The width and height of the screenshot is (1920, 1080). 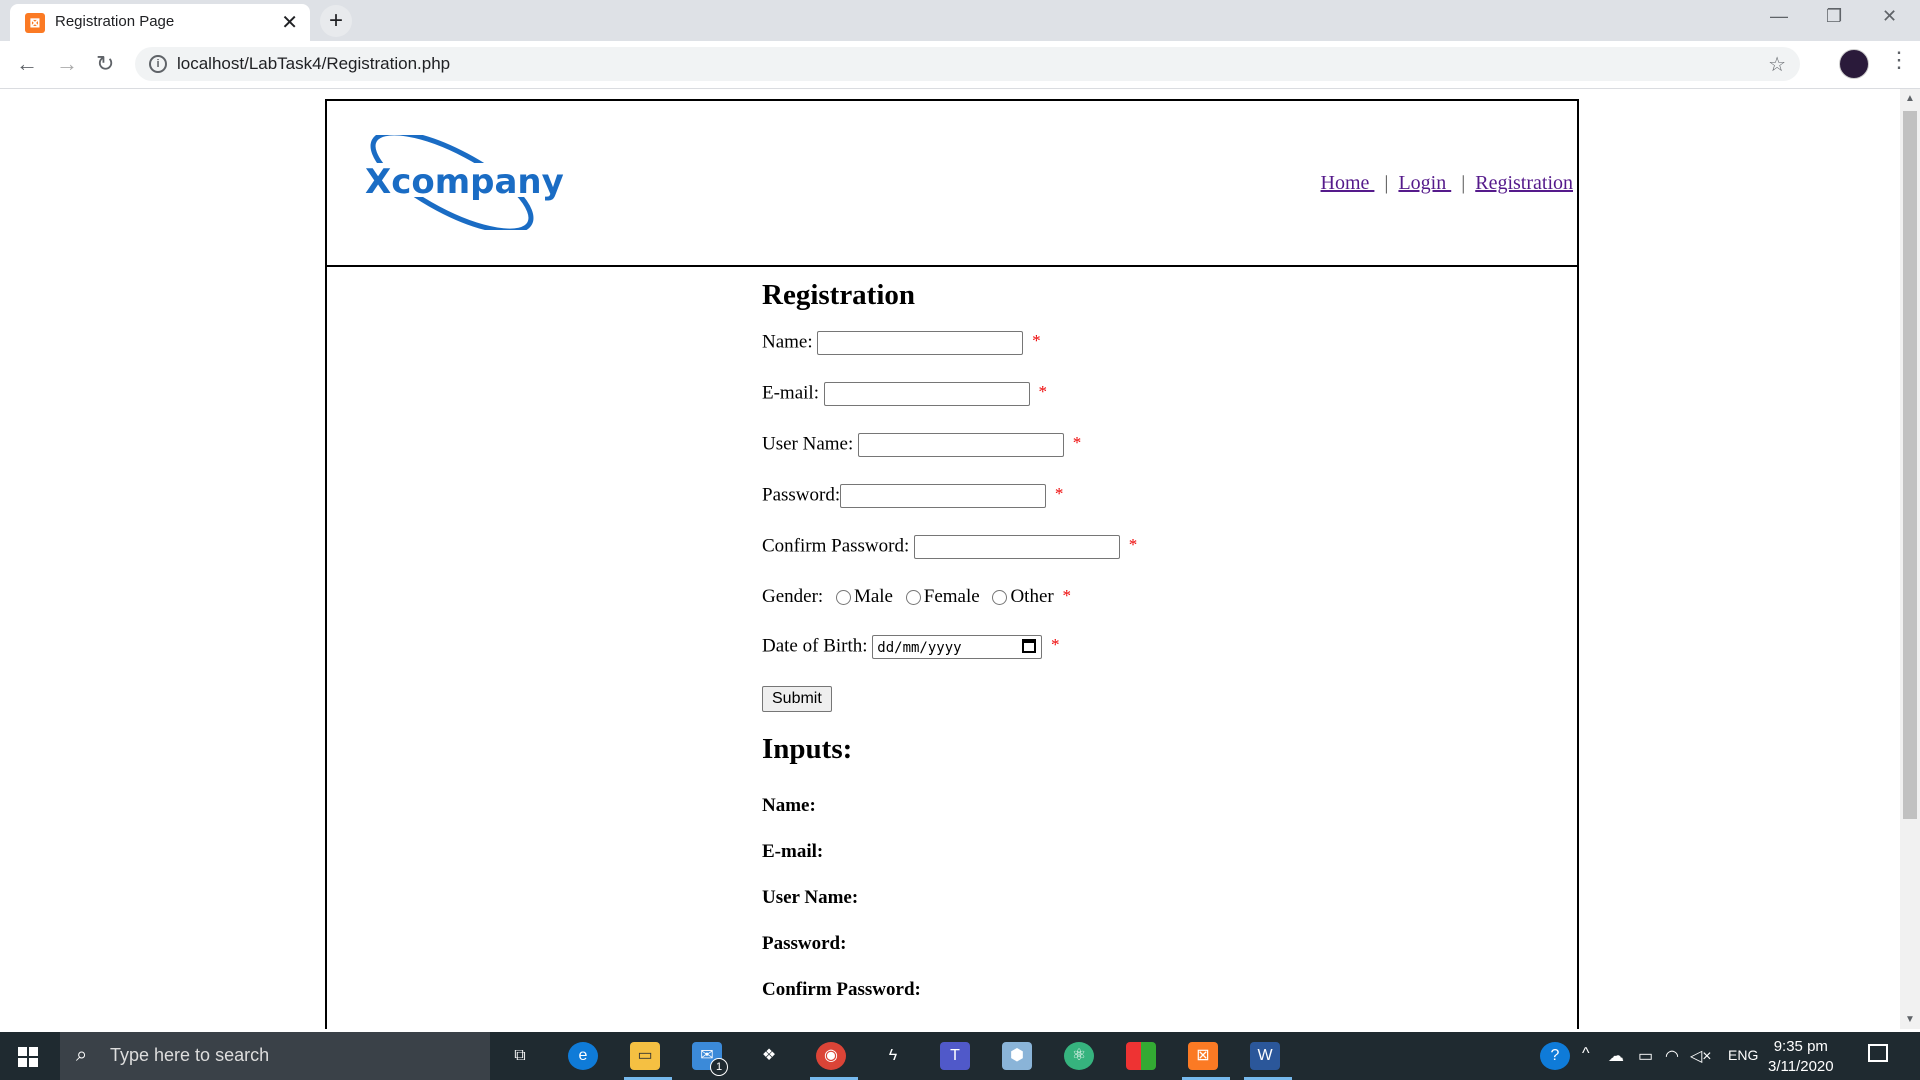 What do you see at coordinates (1800, 1046) in the screenshot?
I see `clock-time: 9:35 pm` at bounding box center [1800, 1046].